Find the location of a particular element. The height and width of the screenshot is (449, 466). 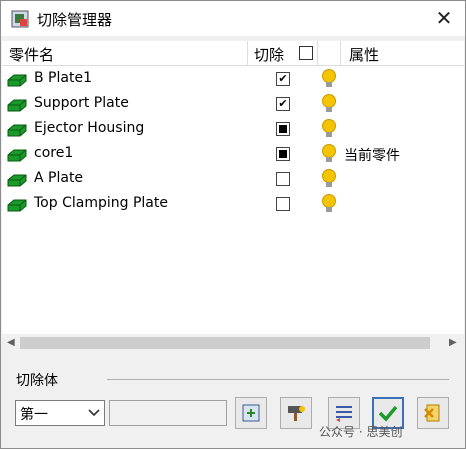

window-title: 切除管理器 is located at coordinates (75, 20).